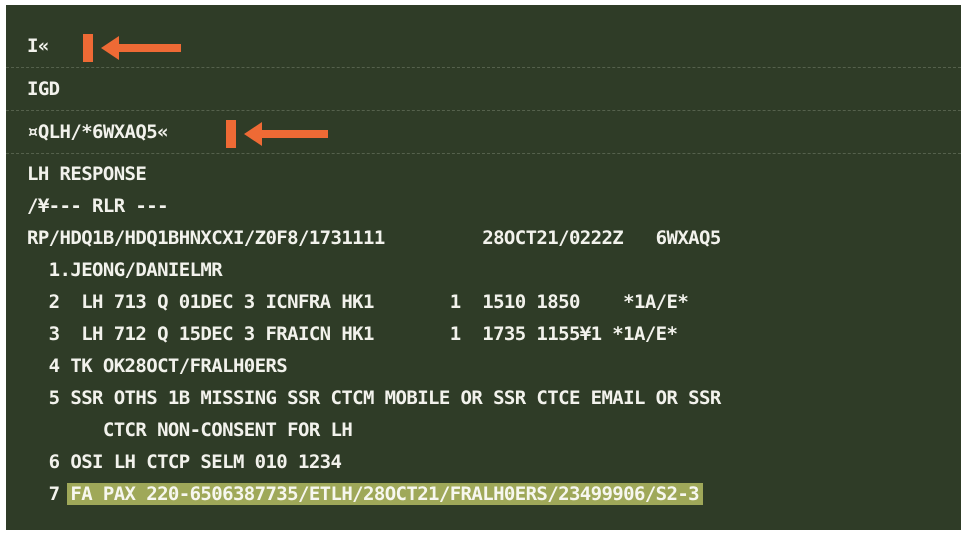 Image resolution: width=967 pixels, height=537 pixels. What do you see at coordinates (125, 270) in the screenshot?
I see `pnr-line: 1.JEONG/DANIELMR` at bounding box center [125, 270].